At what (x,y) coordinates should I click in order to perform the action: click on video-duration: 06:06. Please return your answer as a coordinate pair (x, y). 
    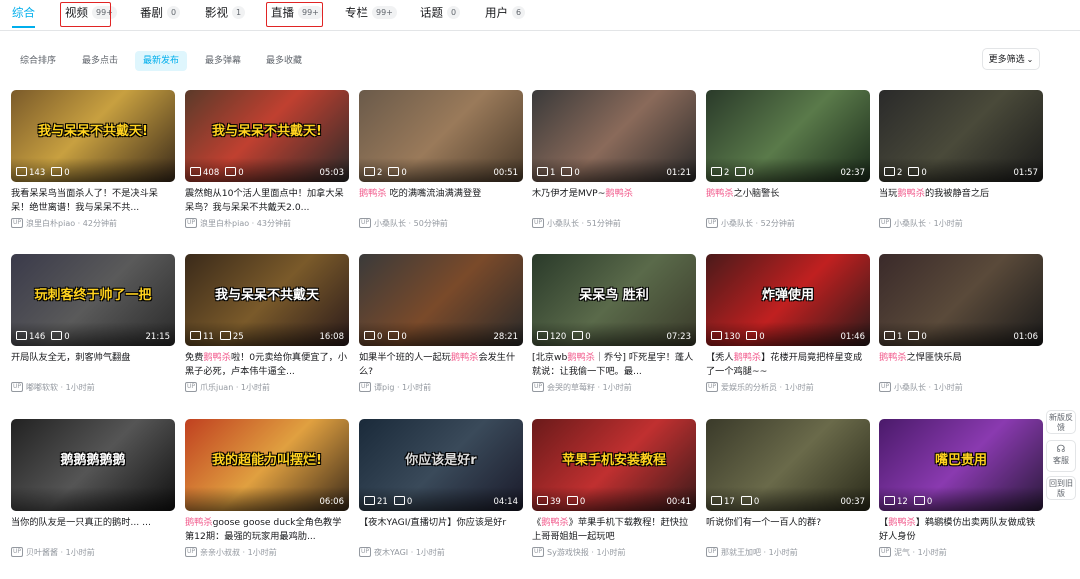
    Looking at the image, I should click on (332, 502).